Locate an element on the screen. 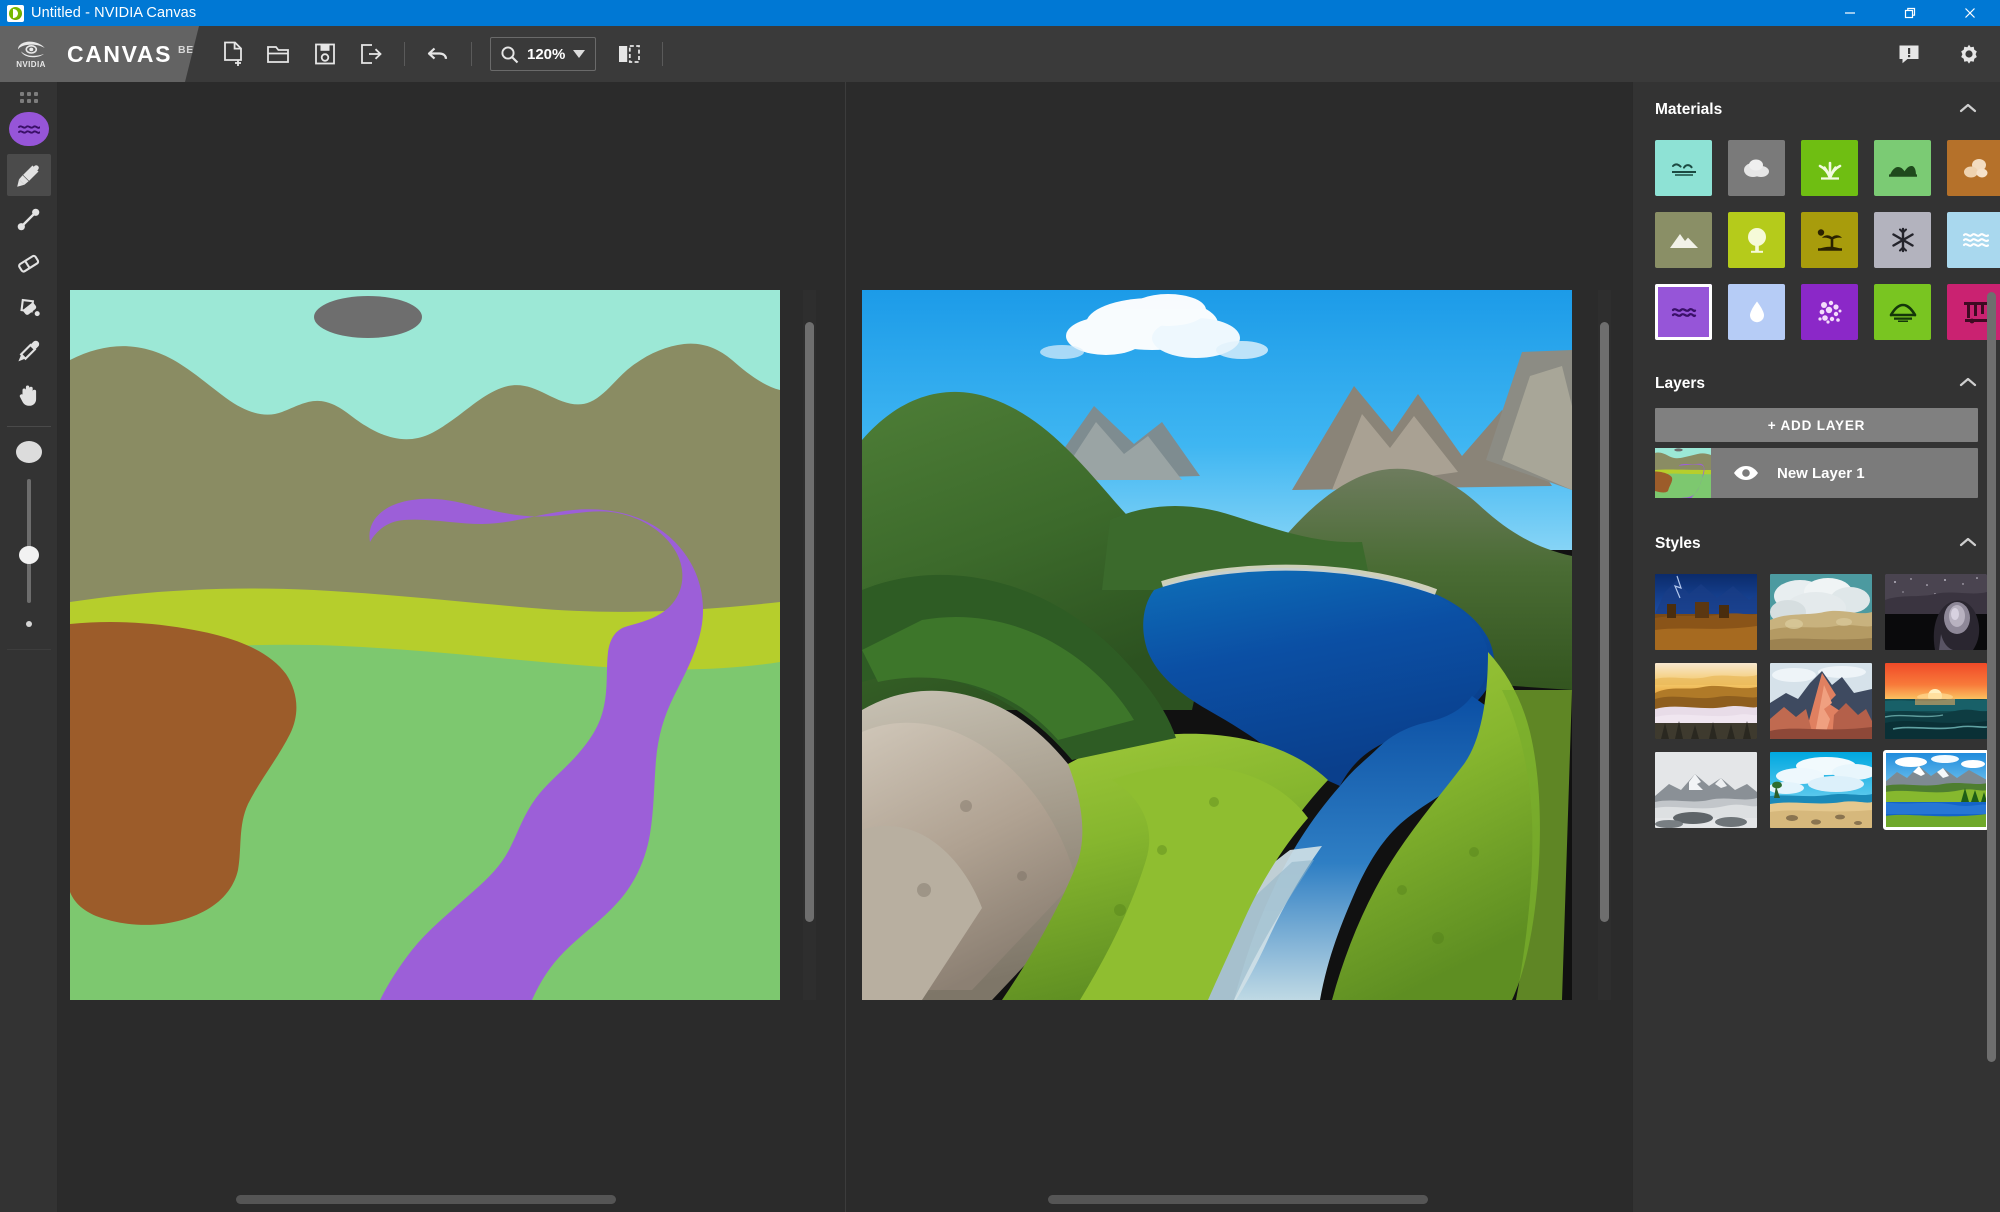 This screenshot has width=2000, height=1212. tool-eyedropper is located at coordinates (29, 351).